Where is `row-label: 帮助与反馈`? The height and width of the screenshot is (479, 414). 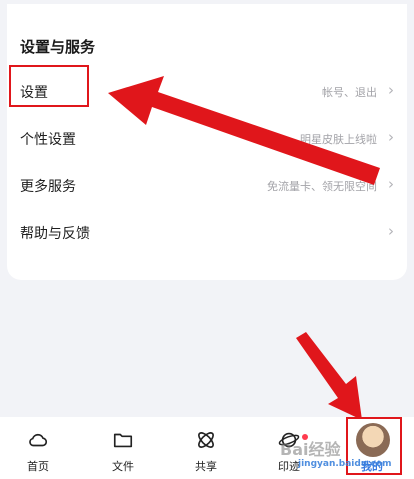
row-label: 帮助与反馈 is located at coordinates (55, 234).